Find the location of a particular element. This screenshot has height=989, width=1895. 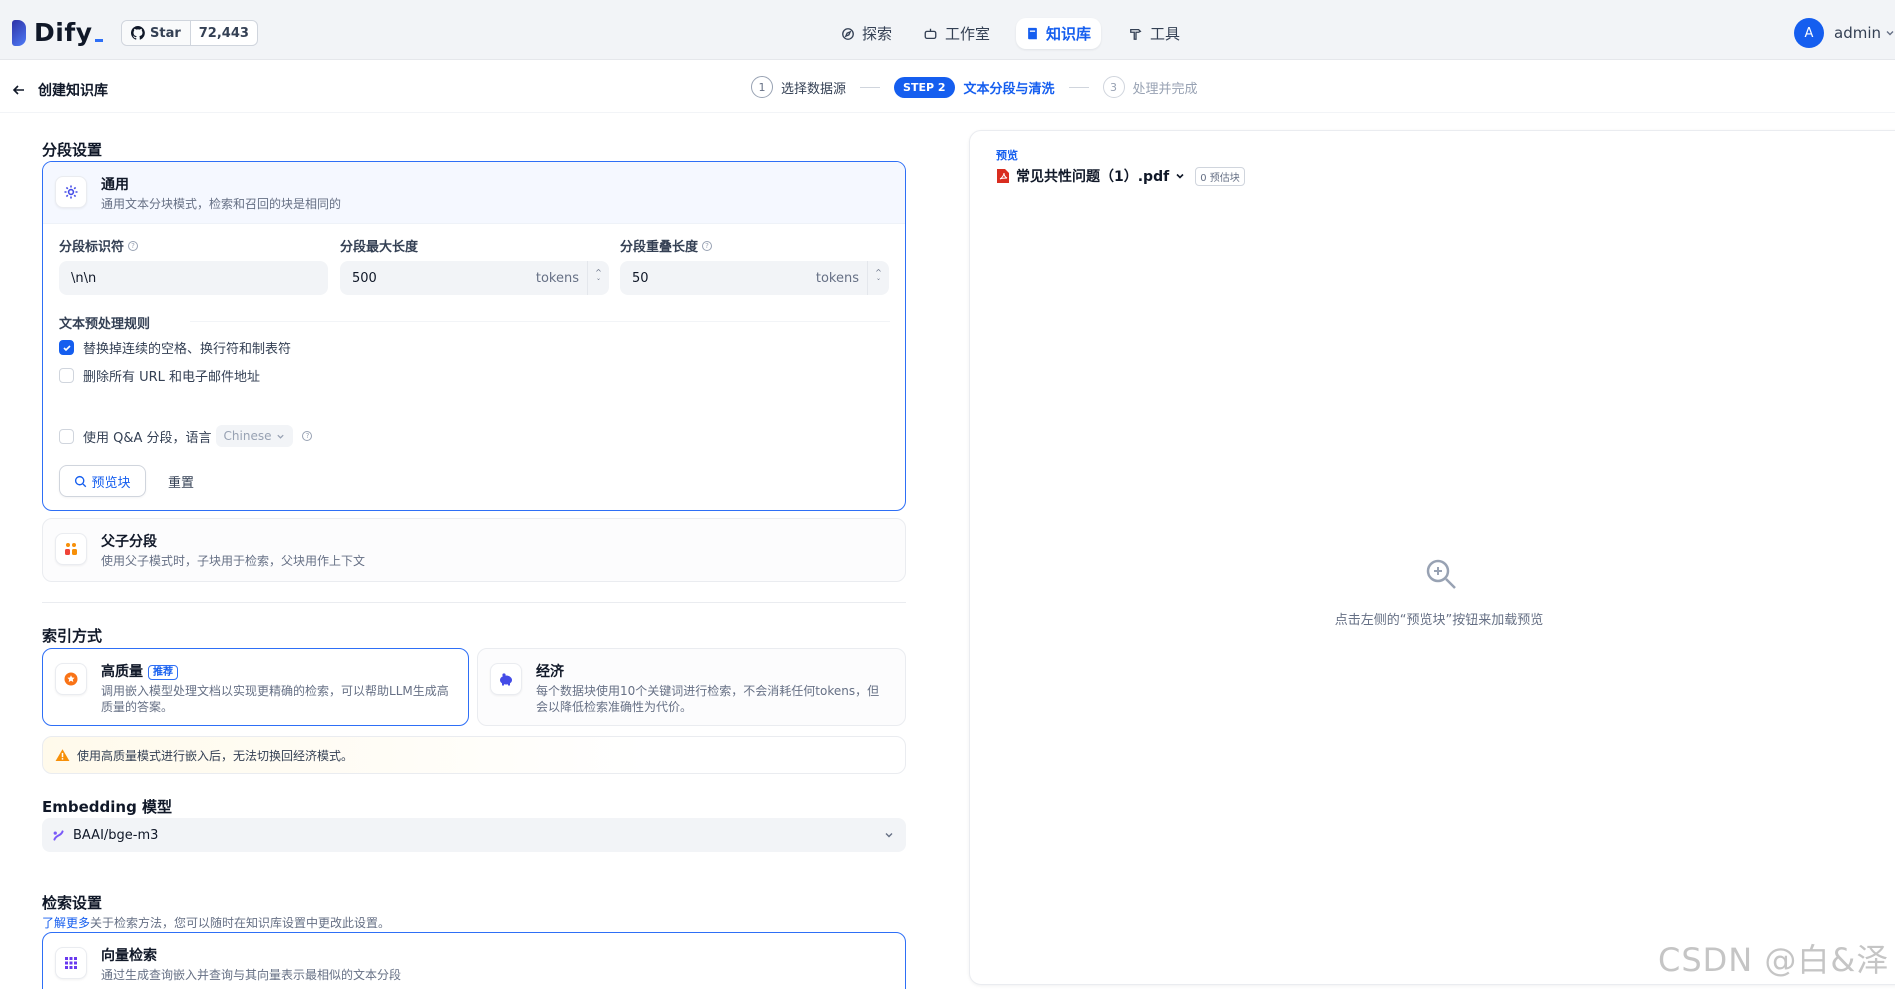

check-icon is located at coordinates (66, 347).